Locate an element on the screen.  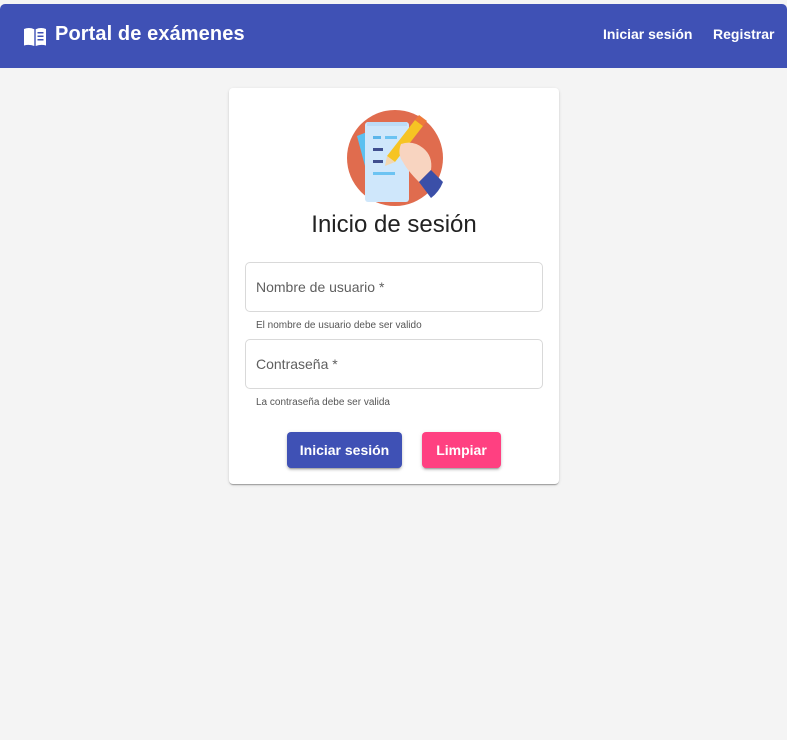
clear-button: Limpiar is located at coordinates (461, 450).